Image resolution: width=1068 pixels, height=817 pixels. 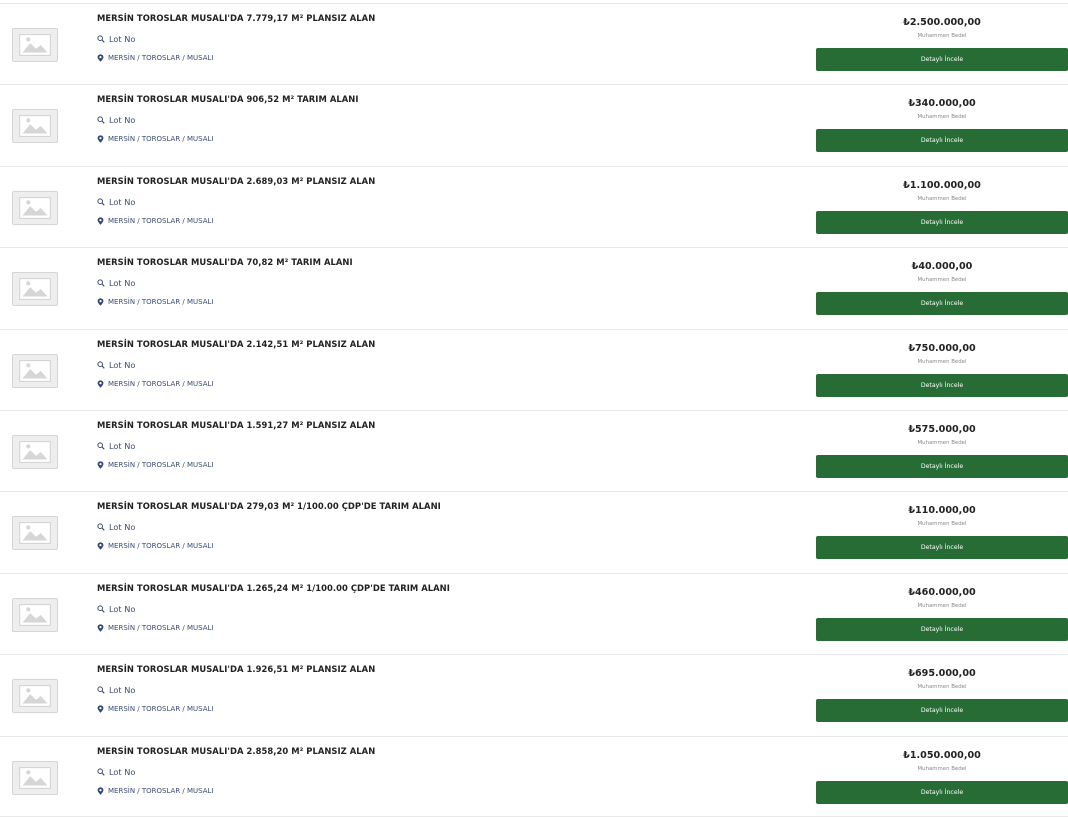 What do you see at coordinates (942, 429) in the screenshot?
I see `price-value: ₺575.000,00` at bounding box center [942, 429].